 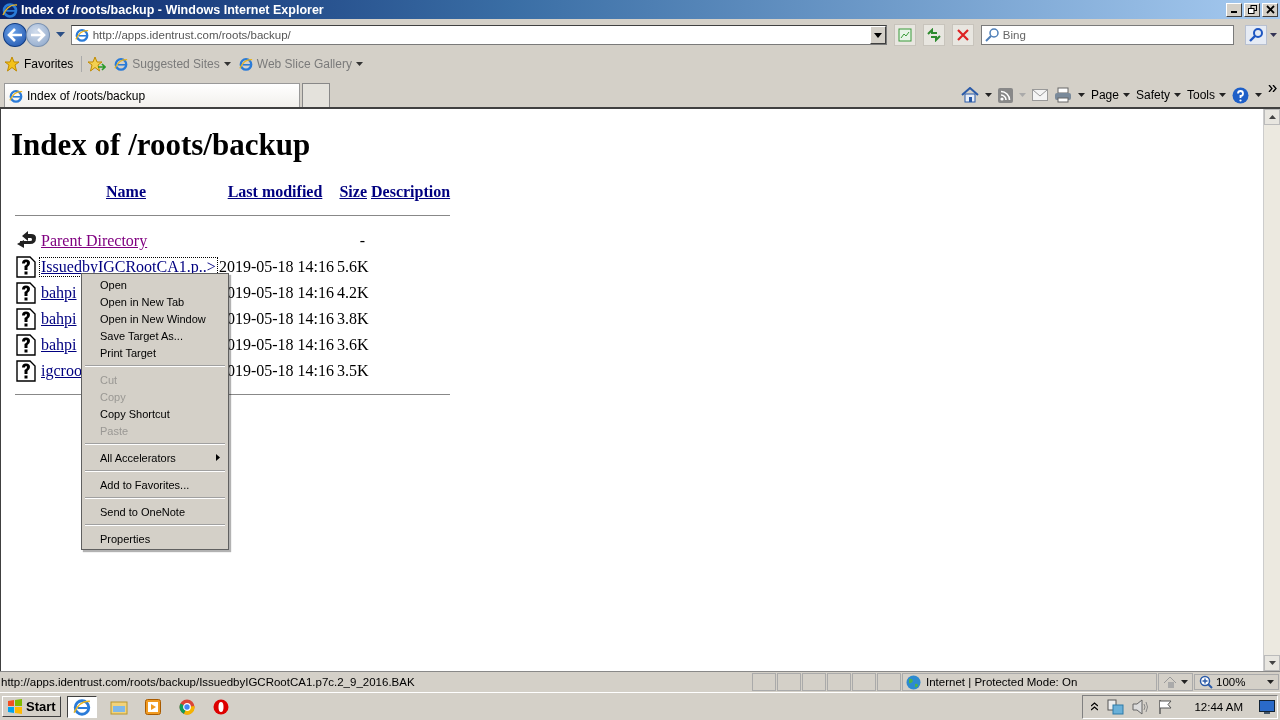 I want to click on minimize-button, so click(x=1234, y=9).